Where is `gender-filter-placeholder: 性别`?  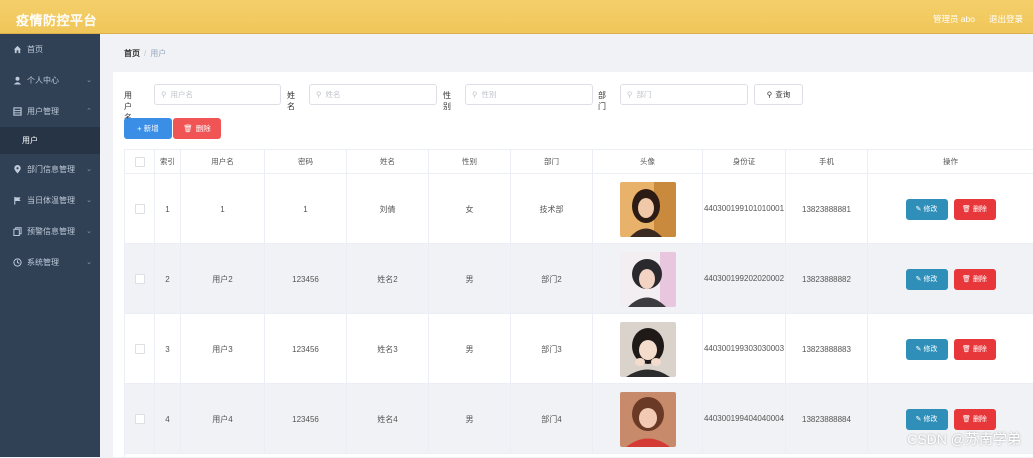 gender-filter-placeholder: 性别 is located at coordinates (489, 94).